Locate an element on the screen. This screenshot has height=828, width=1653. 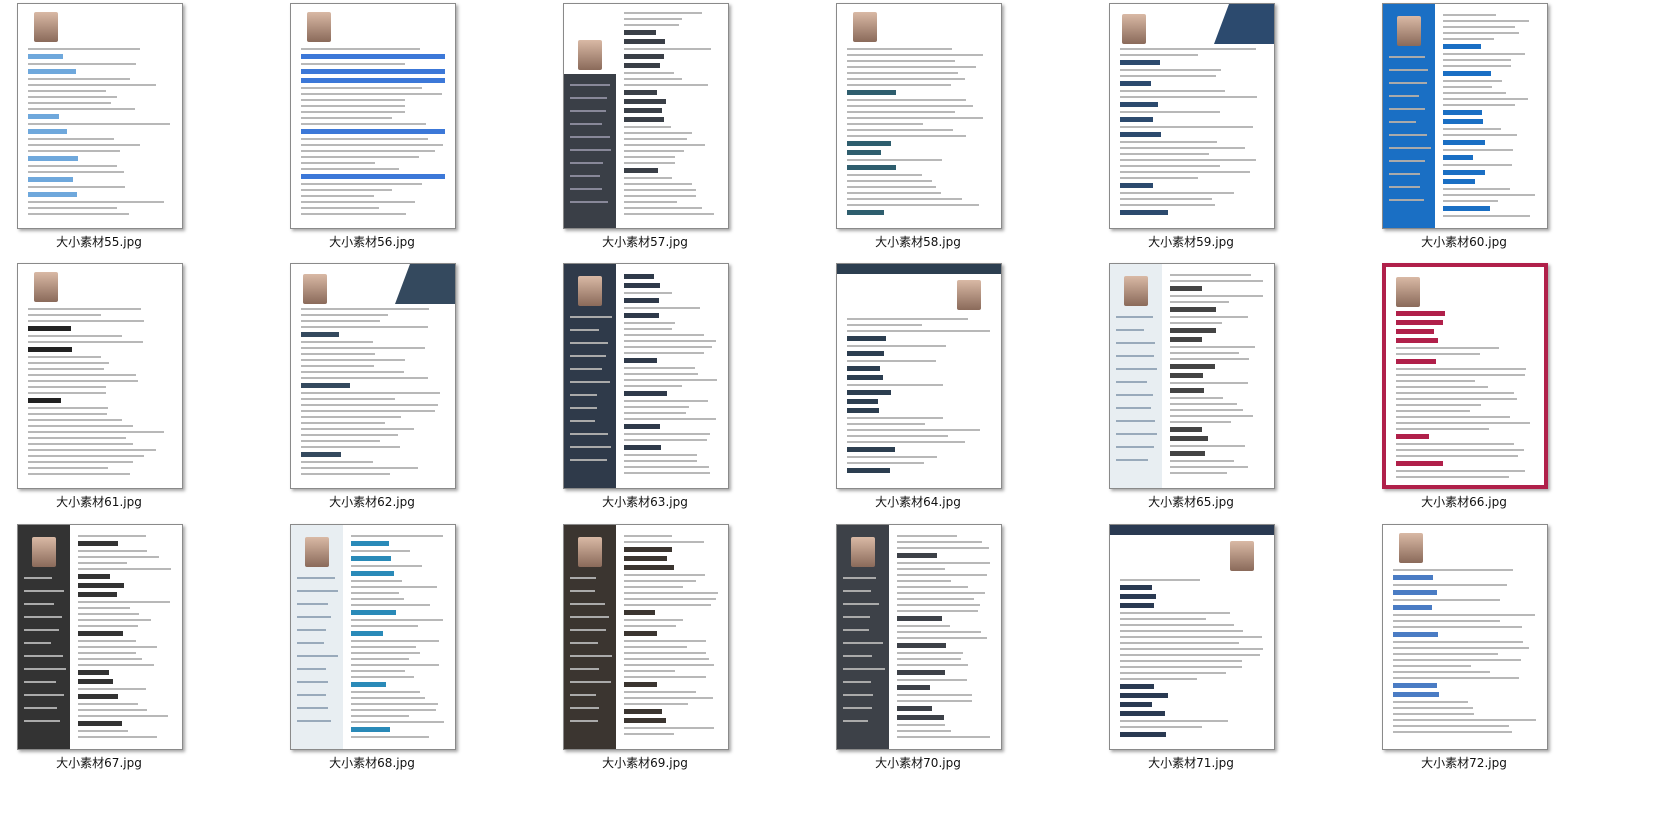
file-item: 大小素材59.jpg is located at coordinates (1187, 130).